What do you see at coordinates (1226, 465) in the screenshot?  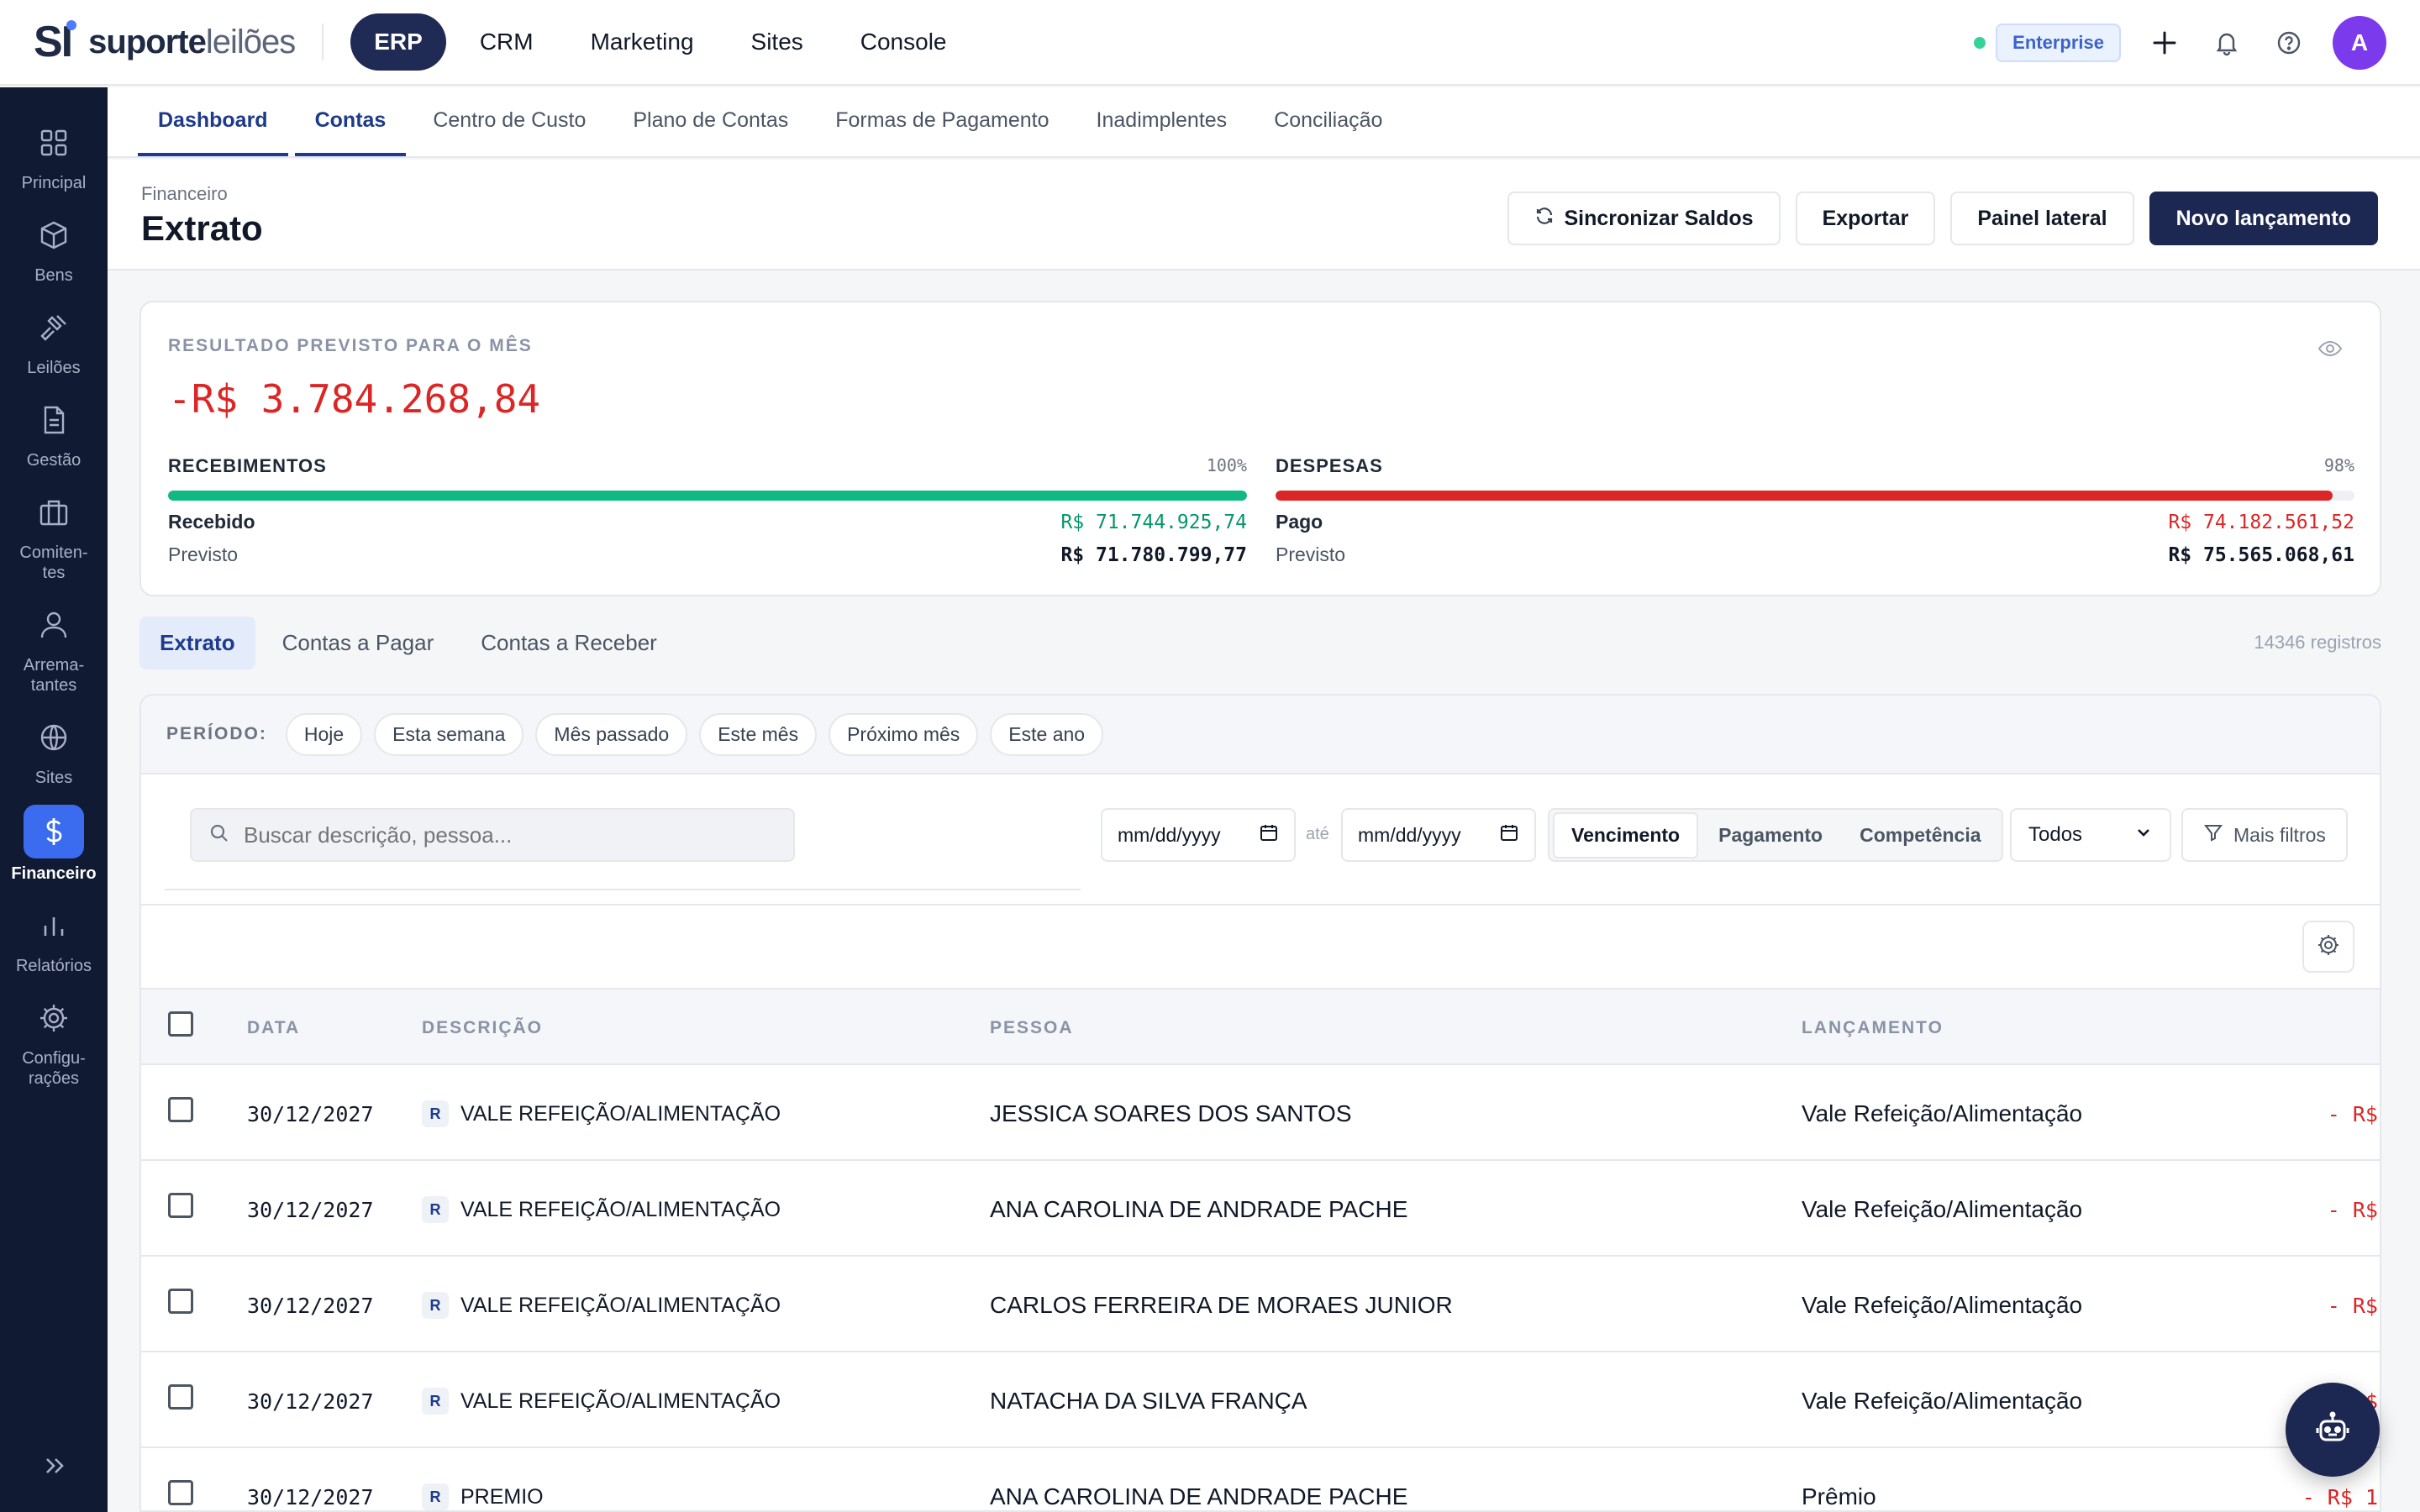 I see `receipts-percent: 100%` at bounding box center [1226, 465].